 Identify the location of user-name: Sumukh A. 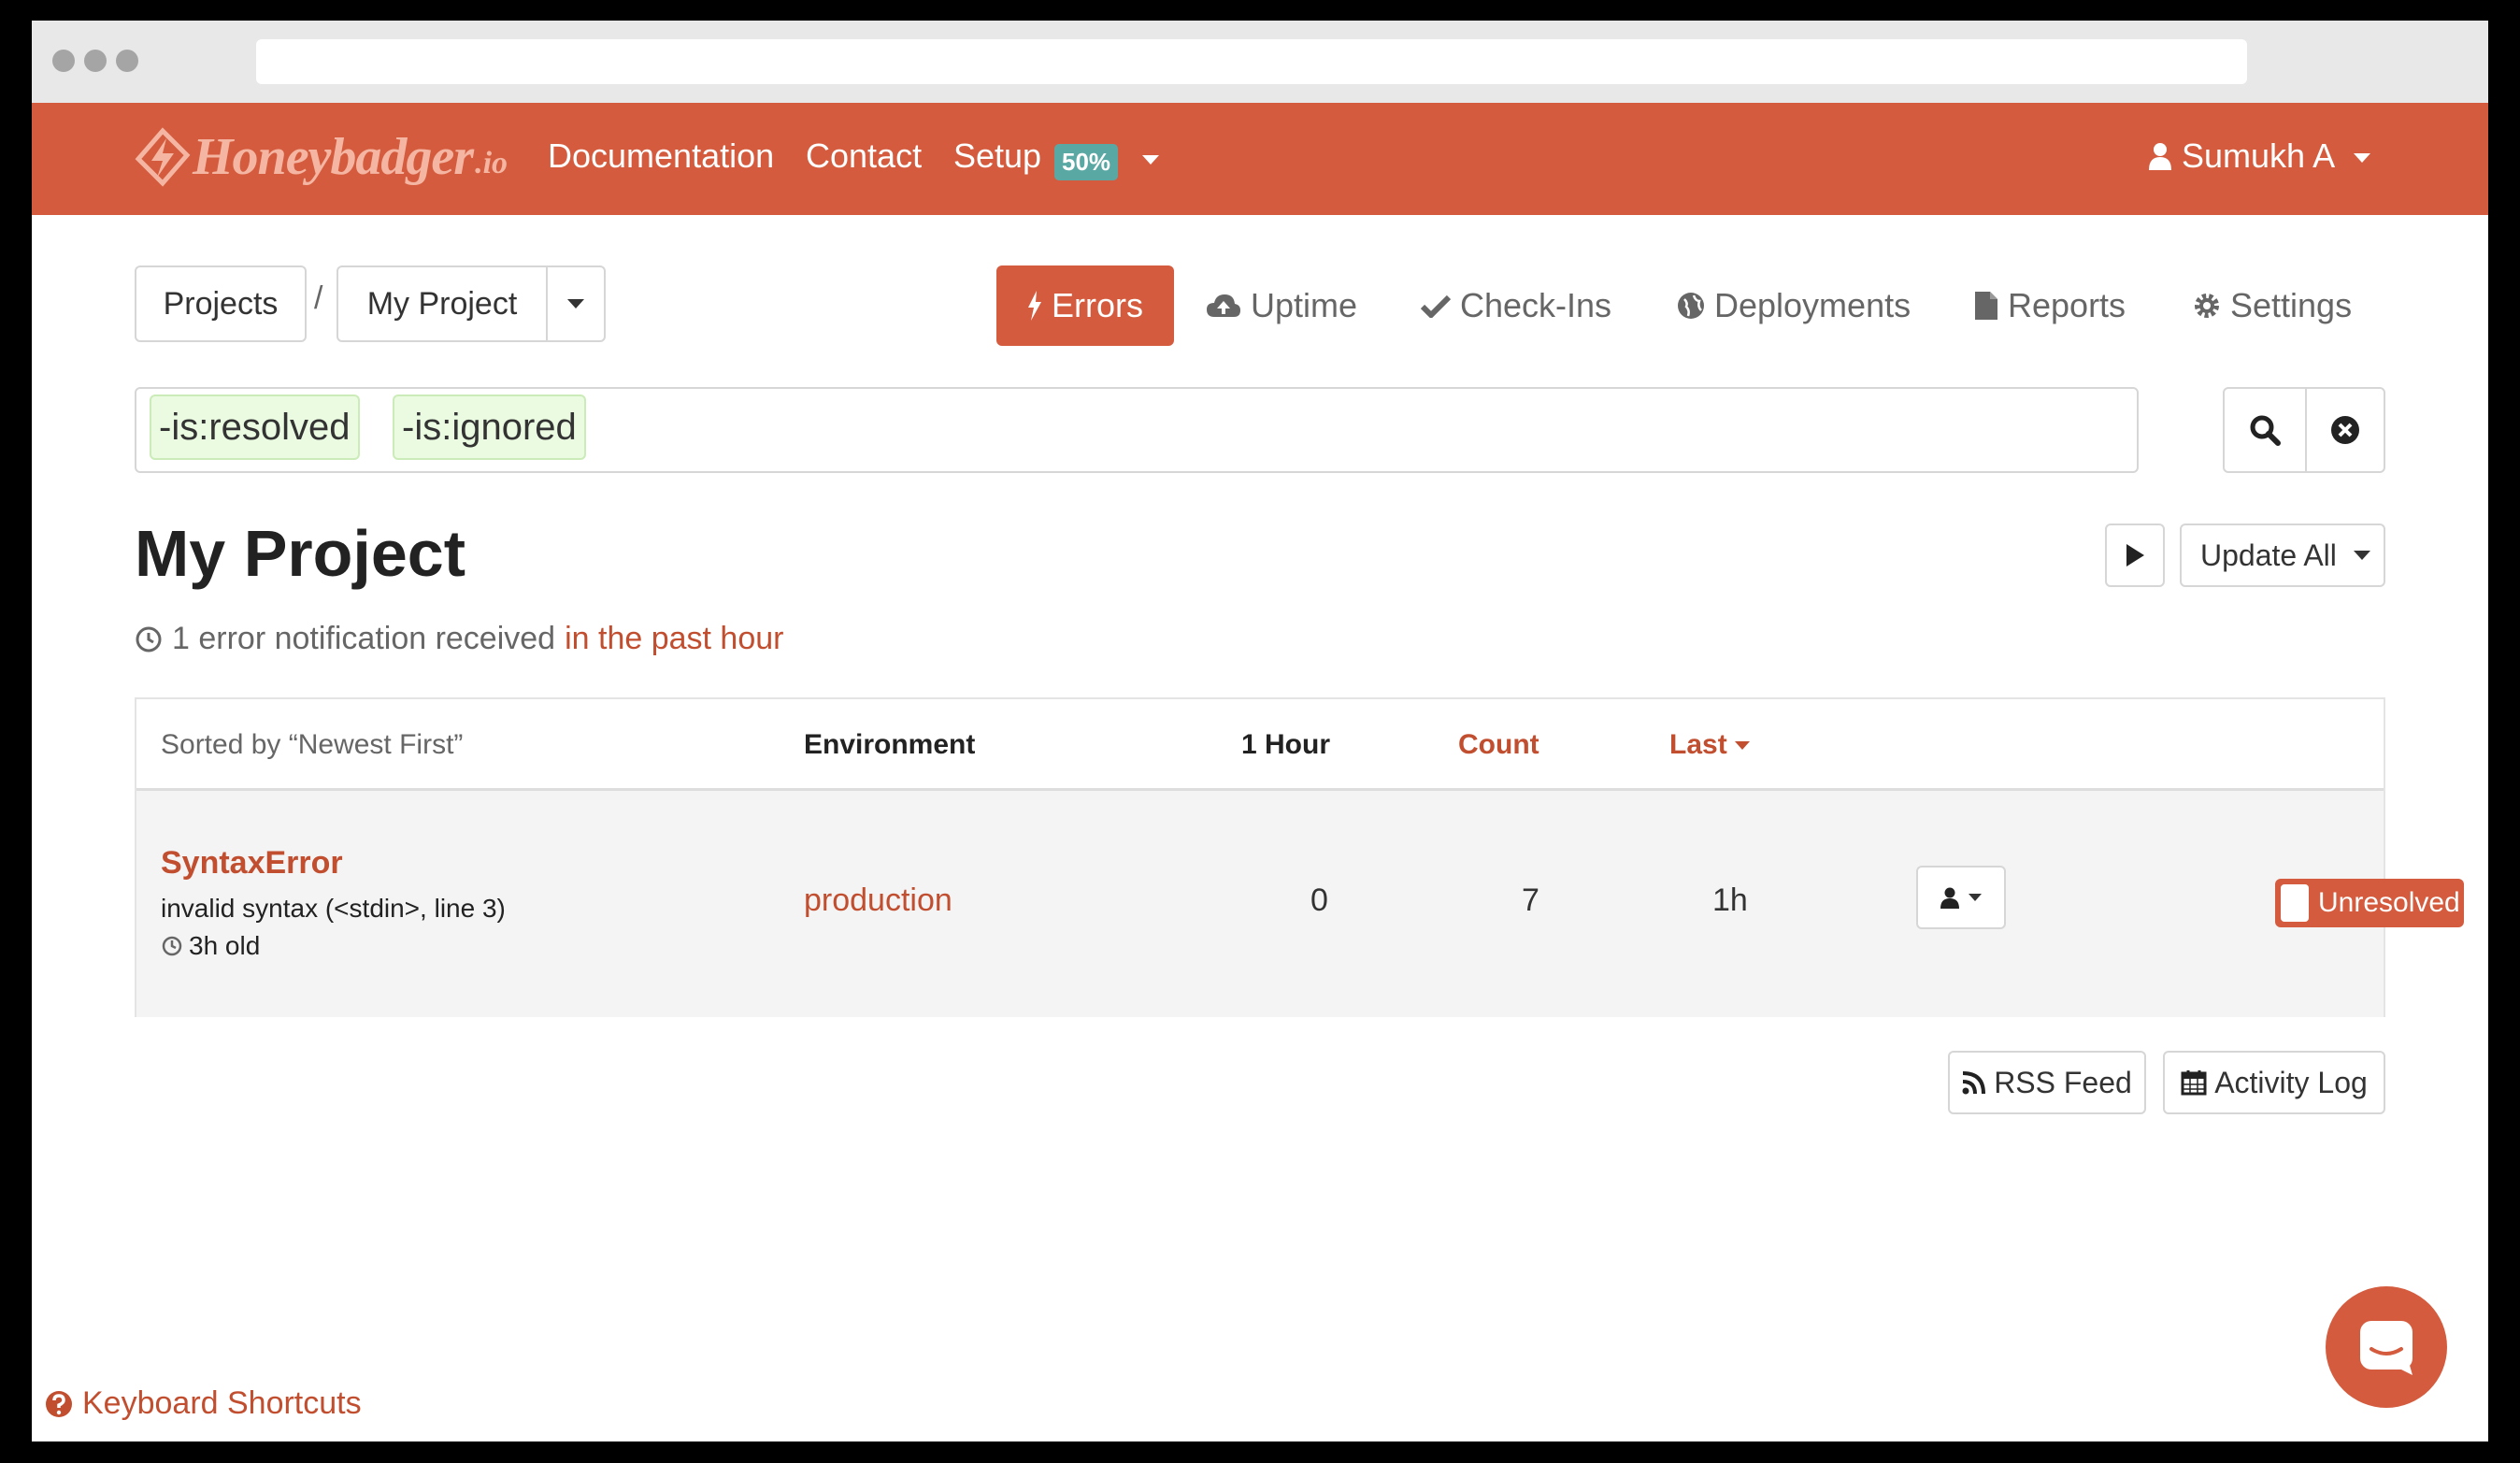
(2259, 155).